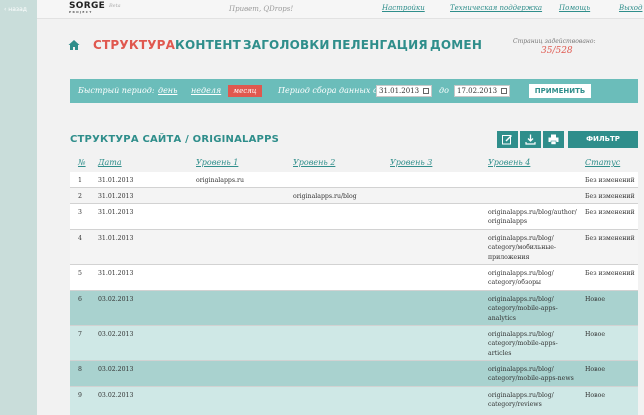 This screenshot has height=415, width=644. What do you see at coordinates (509, 162) in the screenshot?
I see `column-header-level4: Уровень 4` at bounding box center [509, 162].